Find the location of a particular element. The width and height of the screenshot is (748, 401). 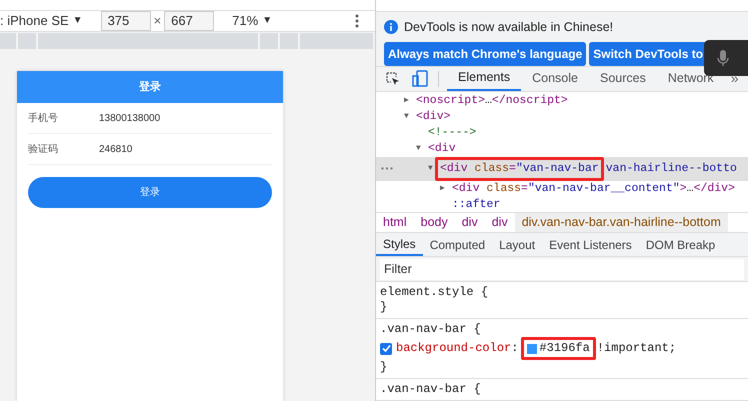

breadcrumb-item: body is located at coordinates (434, 222).